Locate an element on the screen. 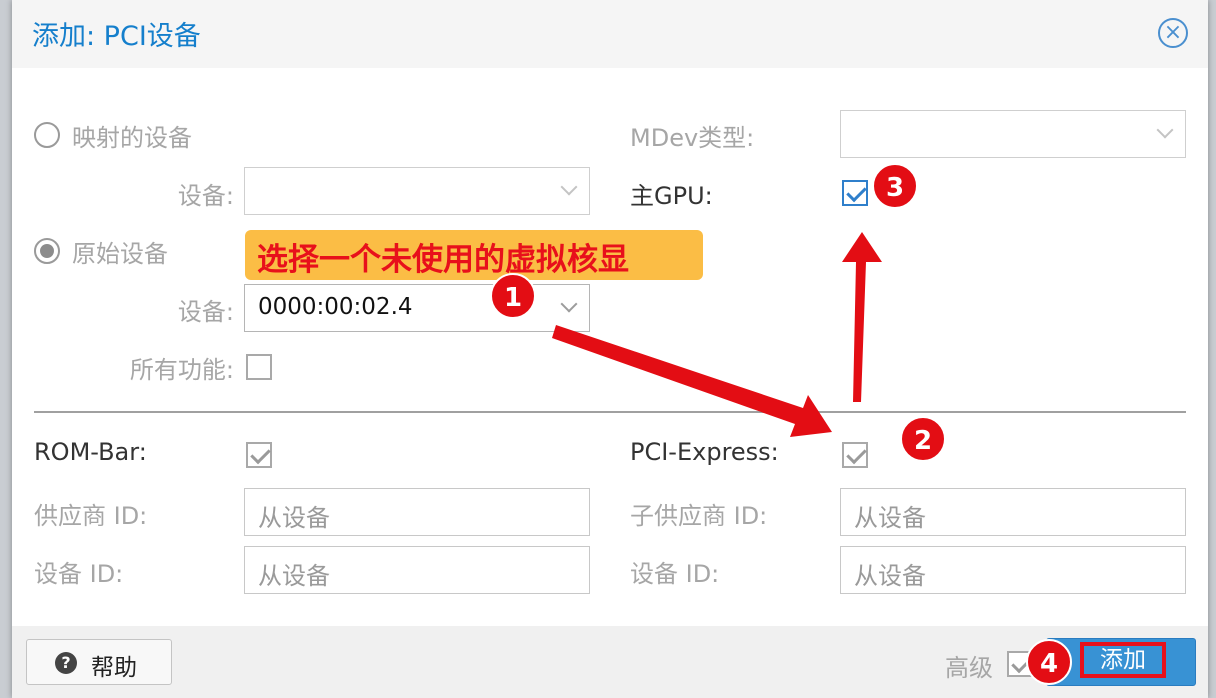 Image resolution: width=1216 pixels, height=698 pixels. annotation-badge-4: 4 is located at coordinates (1049, 662).